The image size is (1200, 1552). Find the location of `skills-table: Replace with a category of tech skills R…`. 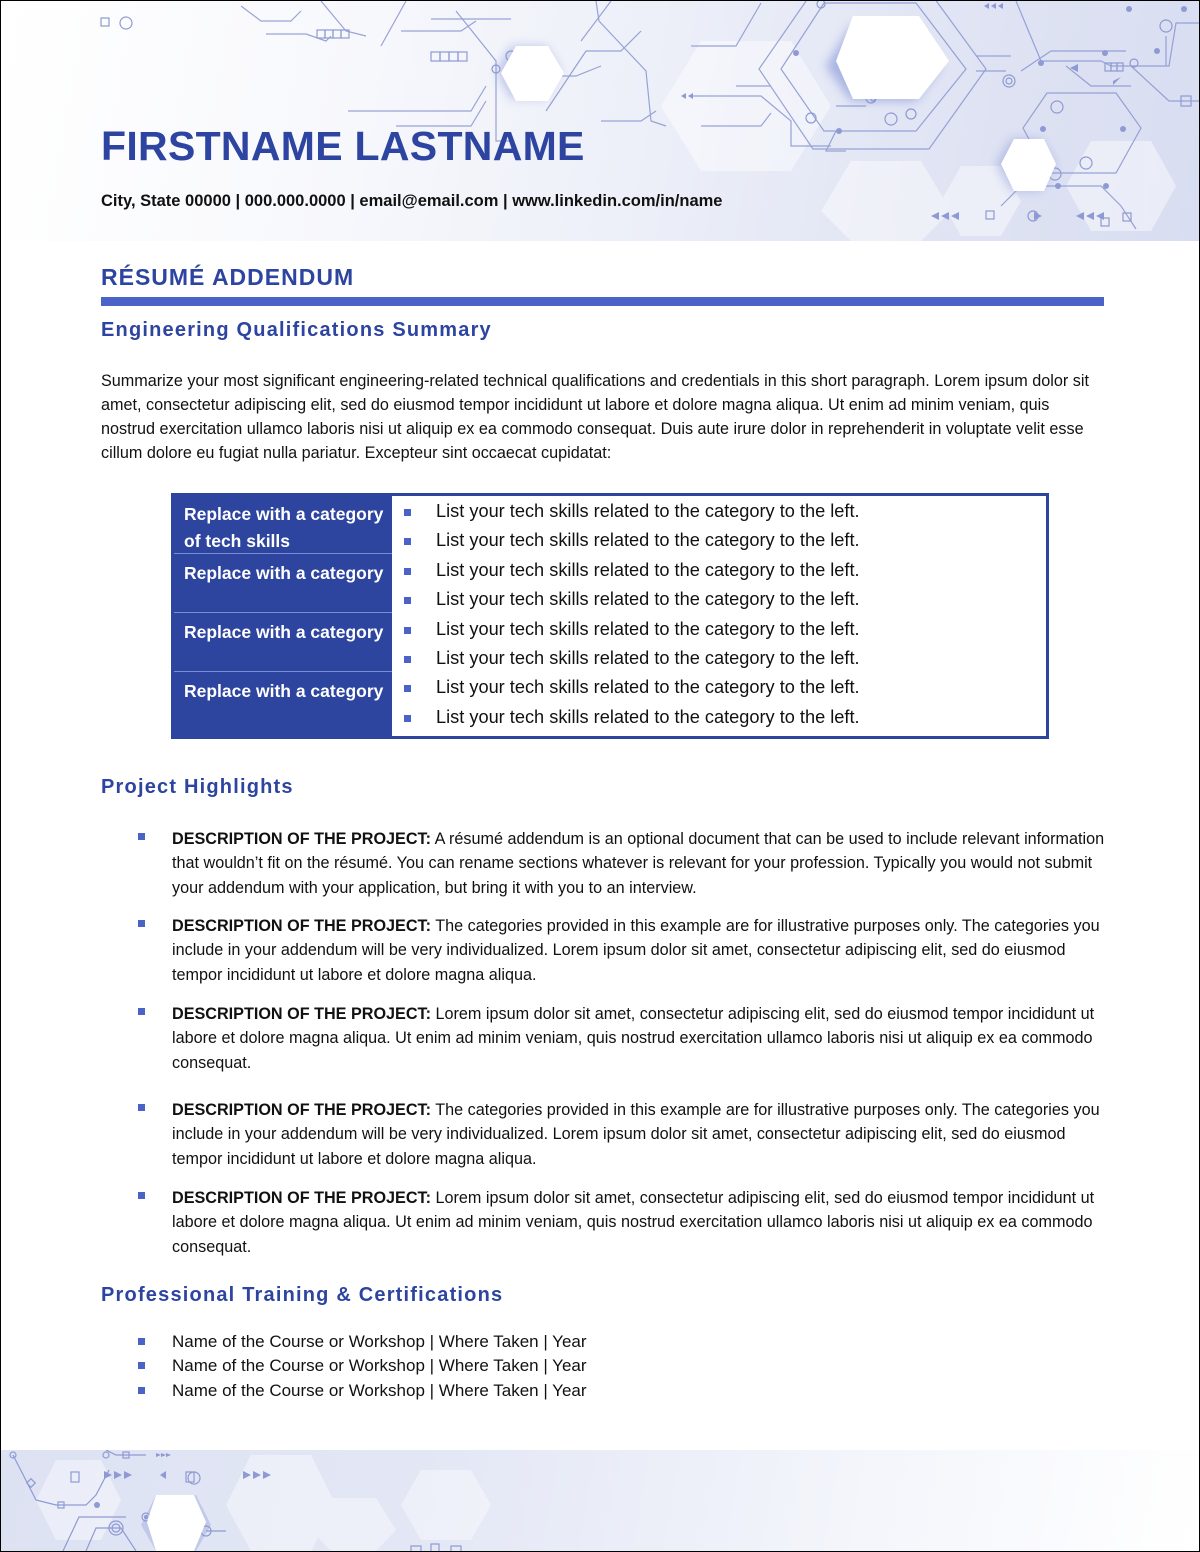

skills-table: Replace with a category of tech skills R… is located at coordinates (610, 616).